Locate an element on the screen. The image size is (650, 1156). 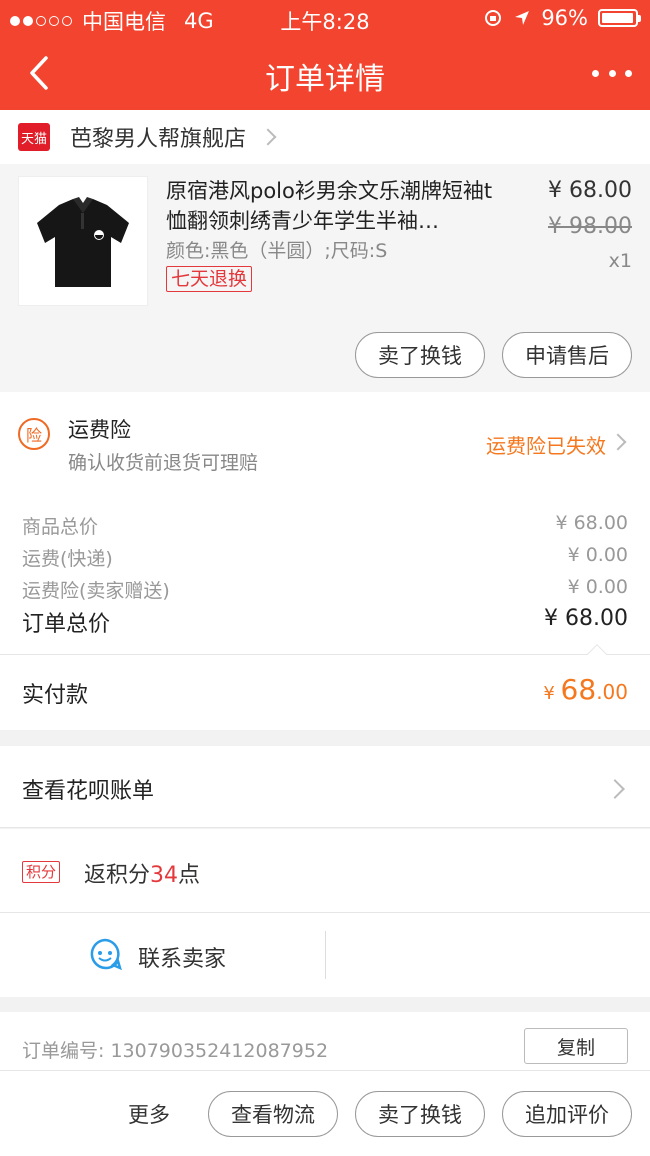
points-prefix: 返积分 is located at coordinates (117, 875).